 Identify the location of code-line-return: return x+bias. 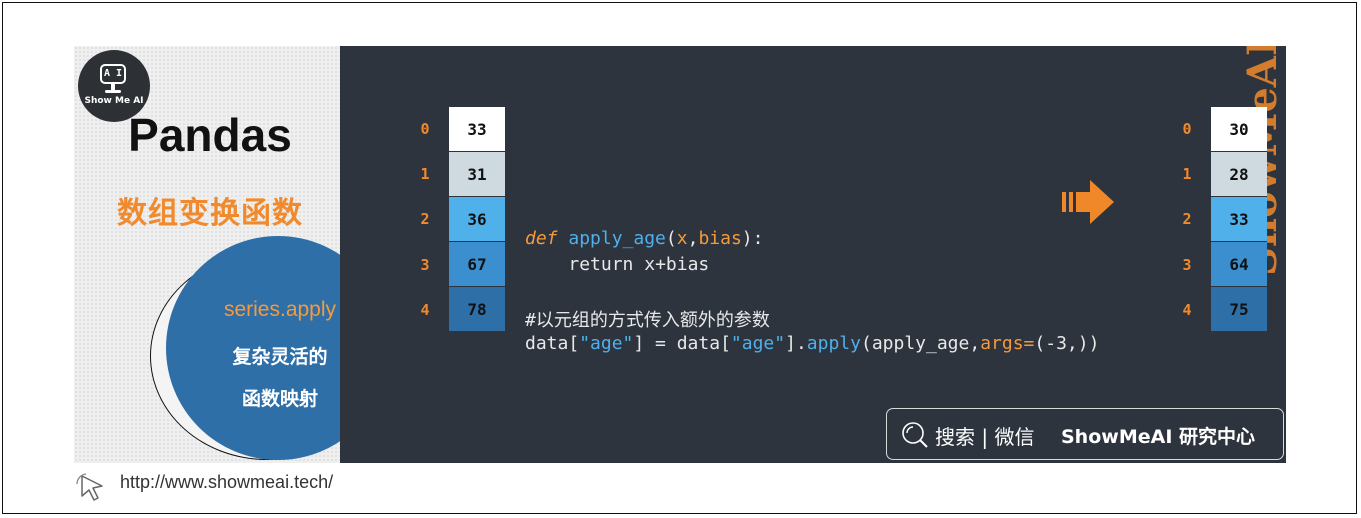
(639, 264).